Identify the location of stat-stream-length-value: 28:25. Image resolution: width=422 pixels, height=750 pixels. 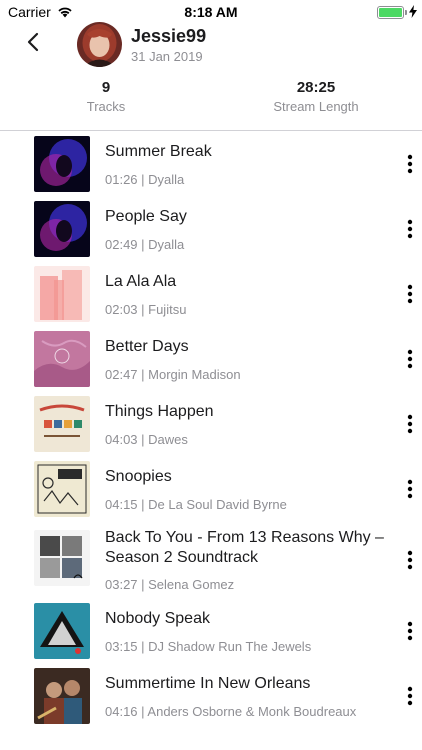
(316, 87).